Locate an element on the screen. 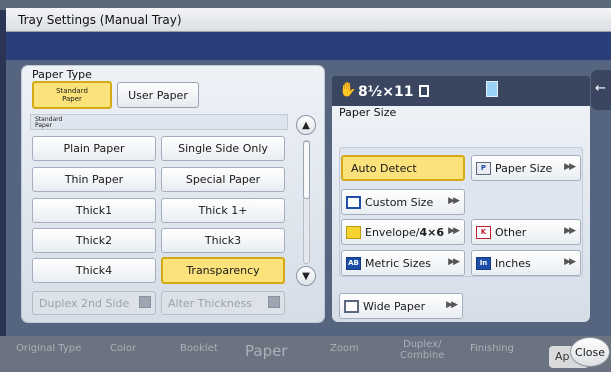  envelope-icon is located at coordinates (353, 232).